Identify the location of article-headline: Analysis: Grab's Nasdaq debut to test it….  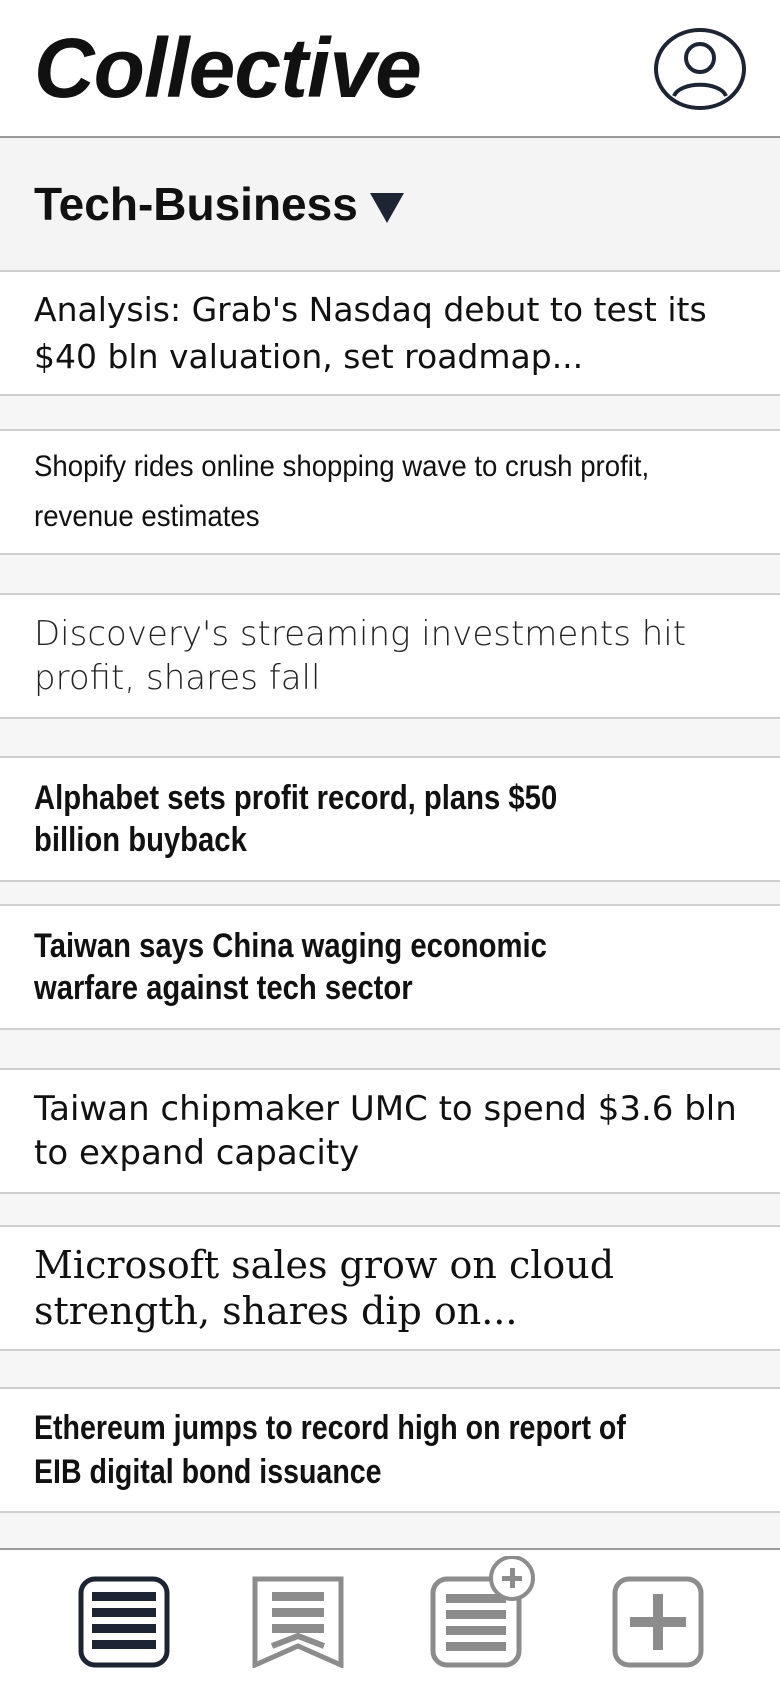
(370, 333).